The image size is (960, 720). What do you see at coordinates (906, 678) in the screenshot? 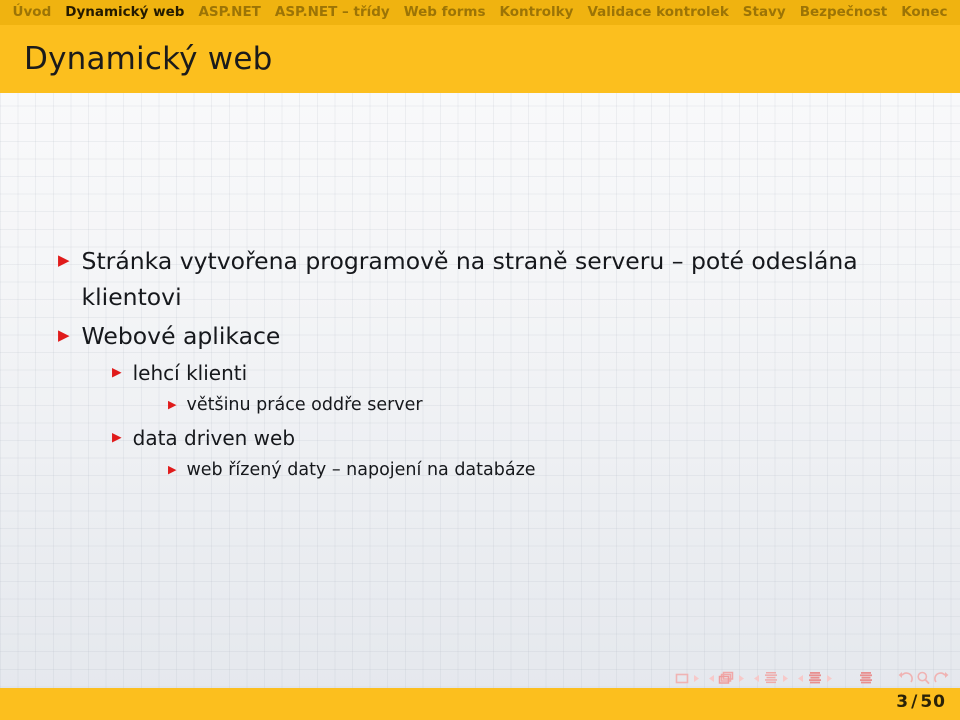
I see `back-icon` at bounding box center [906, 678].